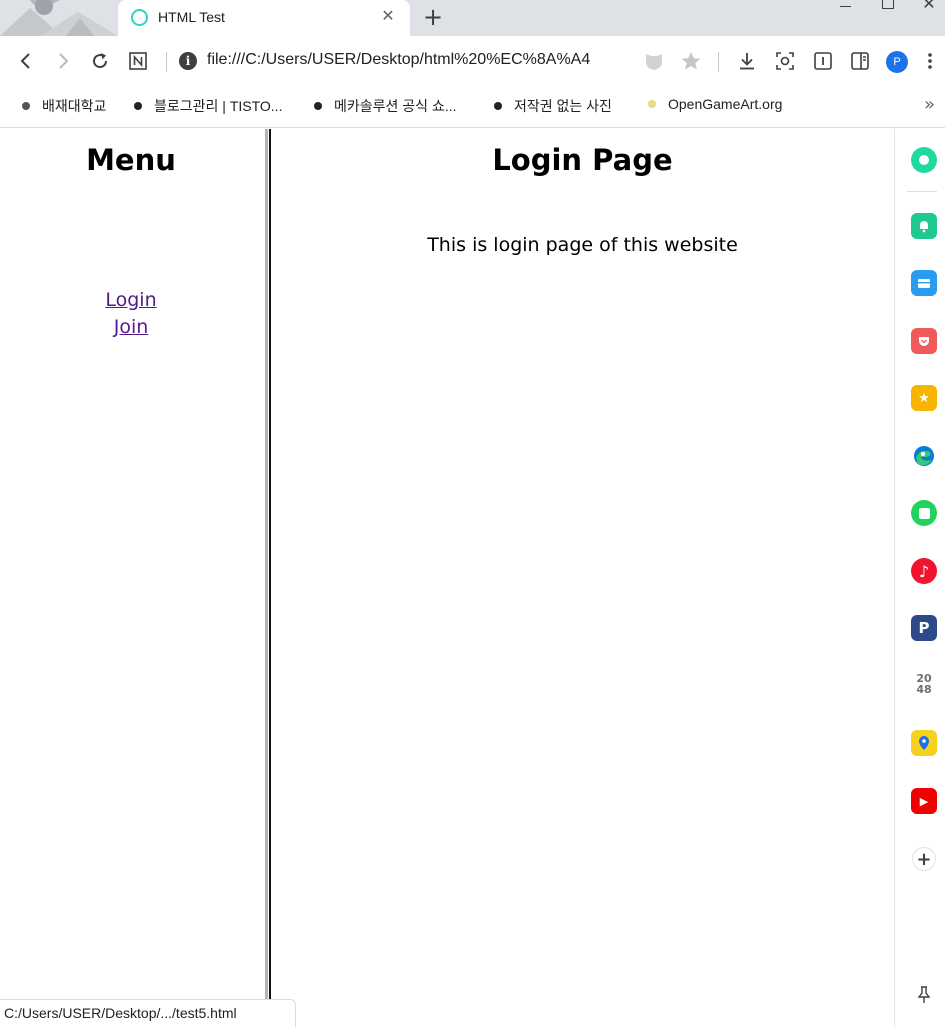  I want to click on browser-menu-button, so click(930, 61).